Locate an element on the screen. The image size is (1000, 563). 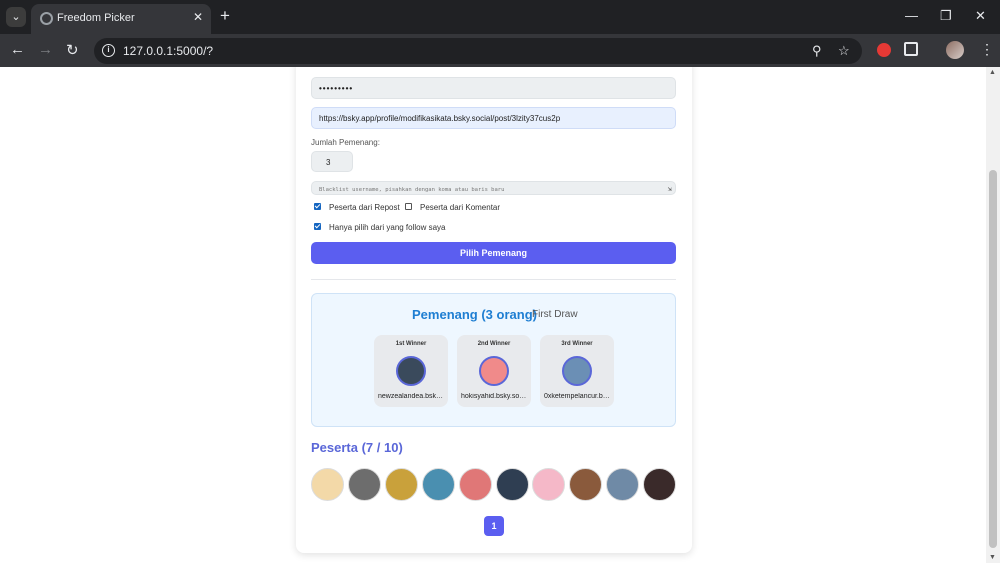
checkbox-repost: Peserta dari Repost is located at coordinates (357, 207).